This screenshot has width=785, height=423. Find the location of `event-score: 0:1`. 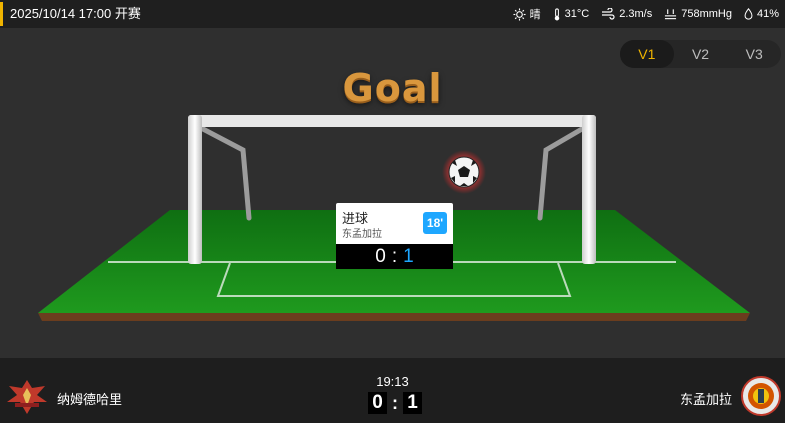

event-score: 0:1 is located at coordinates (394, 256).